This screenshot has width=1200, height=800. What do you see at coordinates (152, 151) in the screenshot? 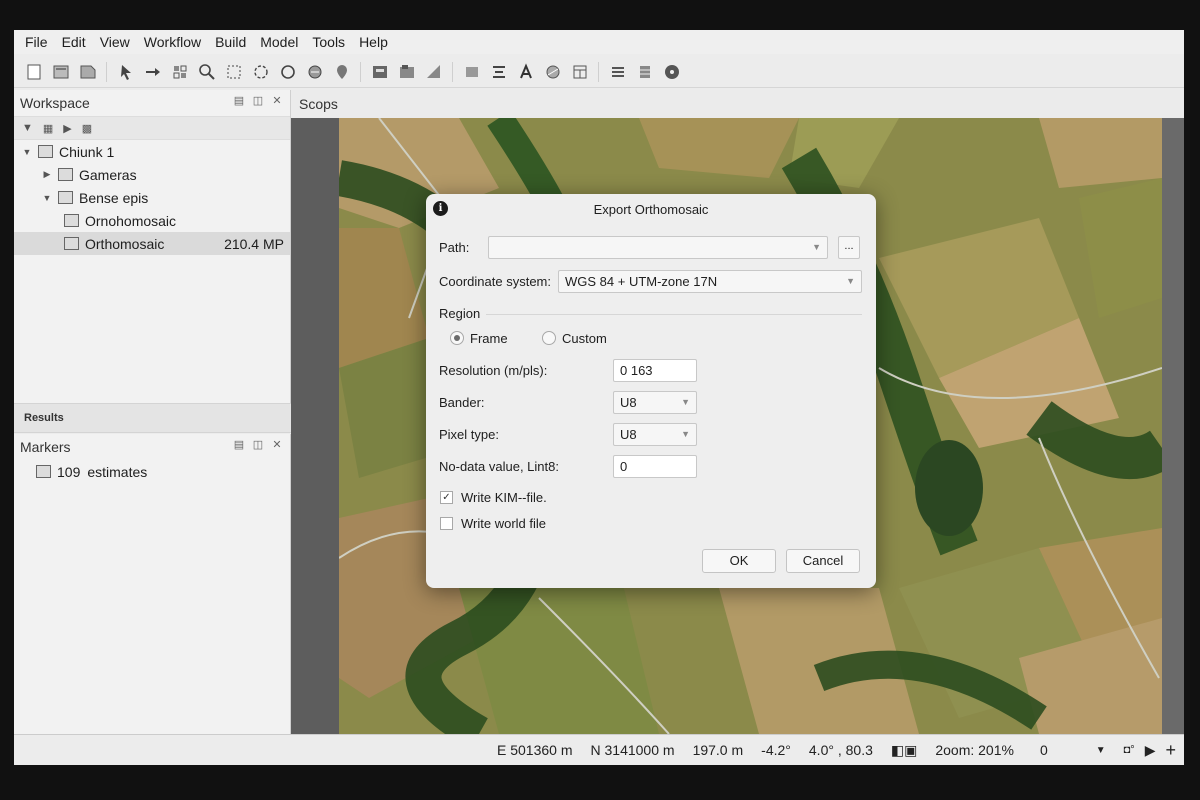
I see `tree-item-chunk: ▼ Chiunk 1` at bounding box center [152, 151].